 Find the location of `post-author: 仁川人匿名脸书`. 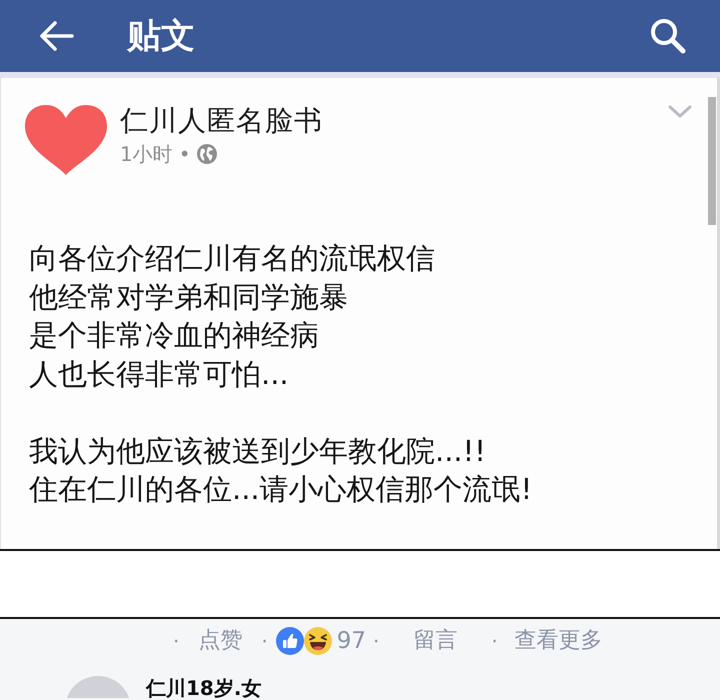

post-author: 仁川人匿名脸书 is located at coordinates (221, 121).